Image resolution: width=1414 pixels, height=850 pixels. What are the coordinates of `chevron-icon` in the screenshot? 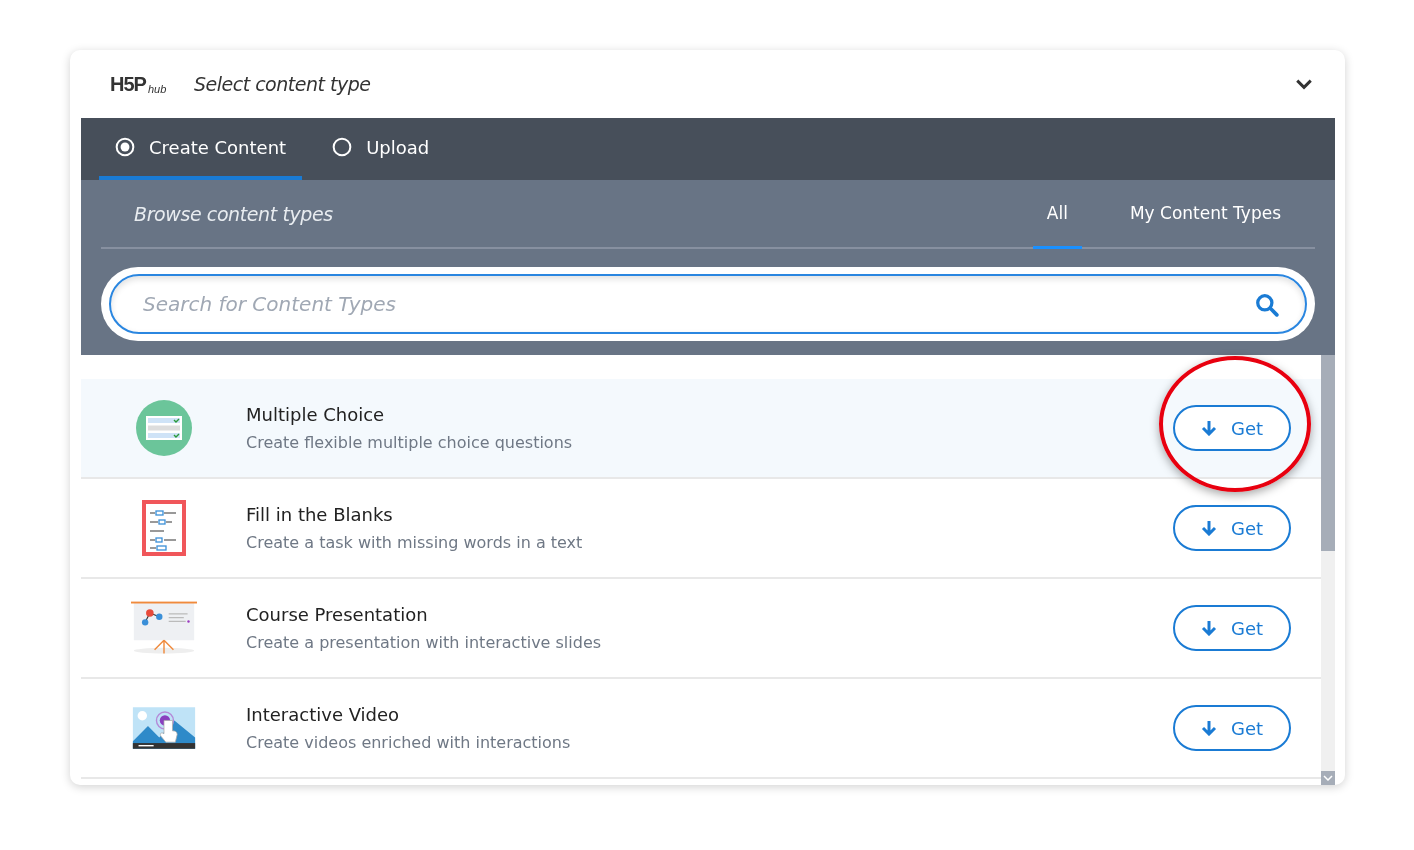 It's located at (1304, 84).